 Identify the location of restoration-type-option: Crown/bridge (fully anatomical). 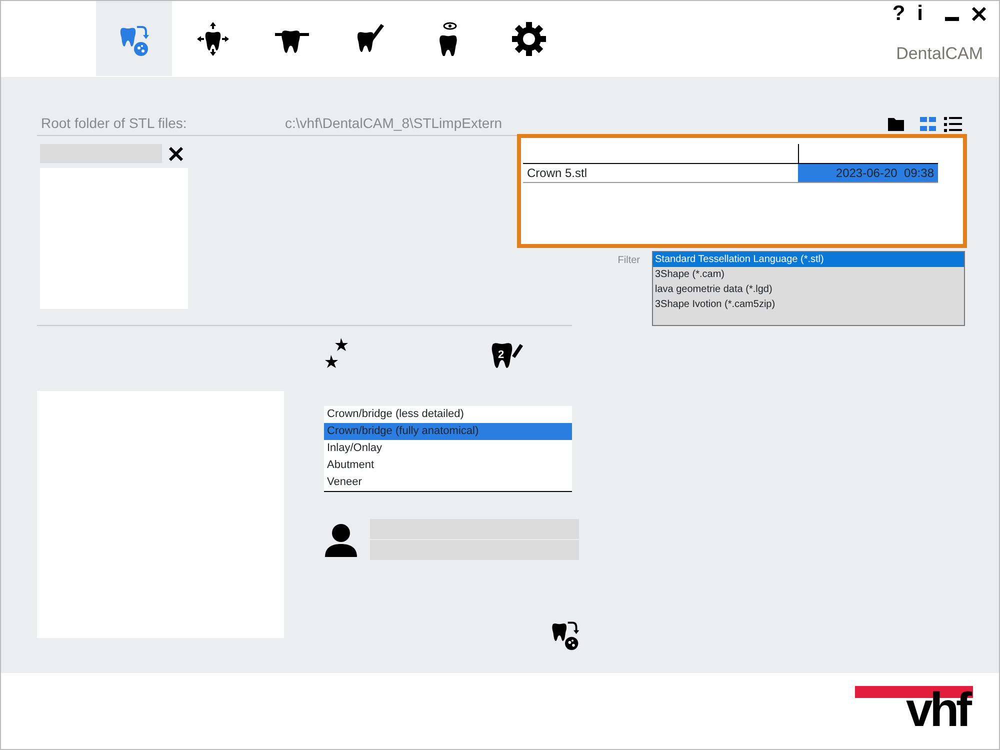
(448, 431).